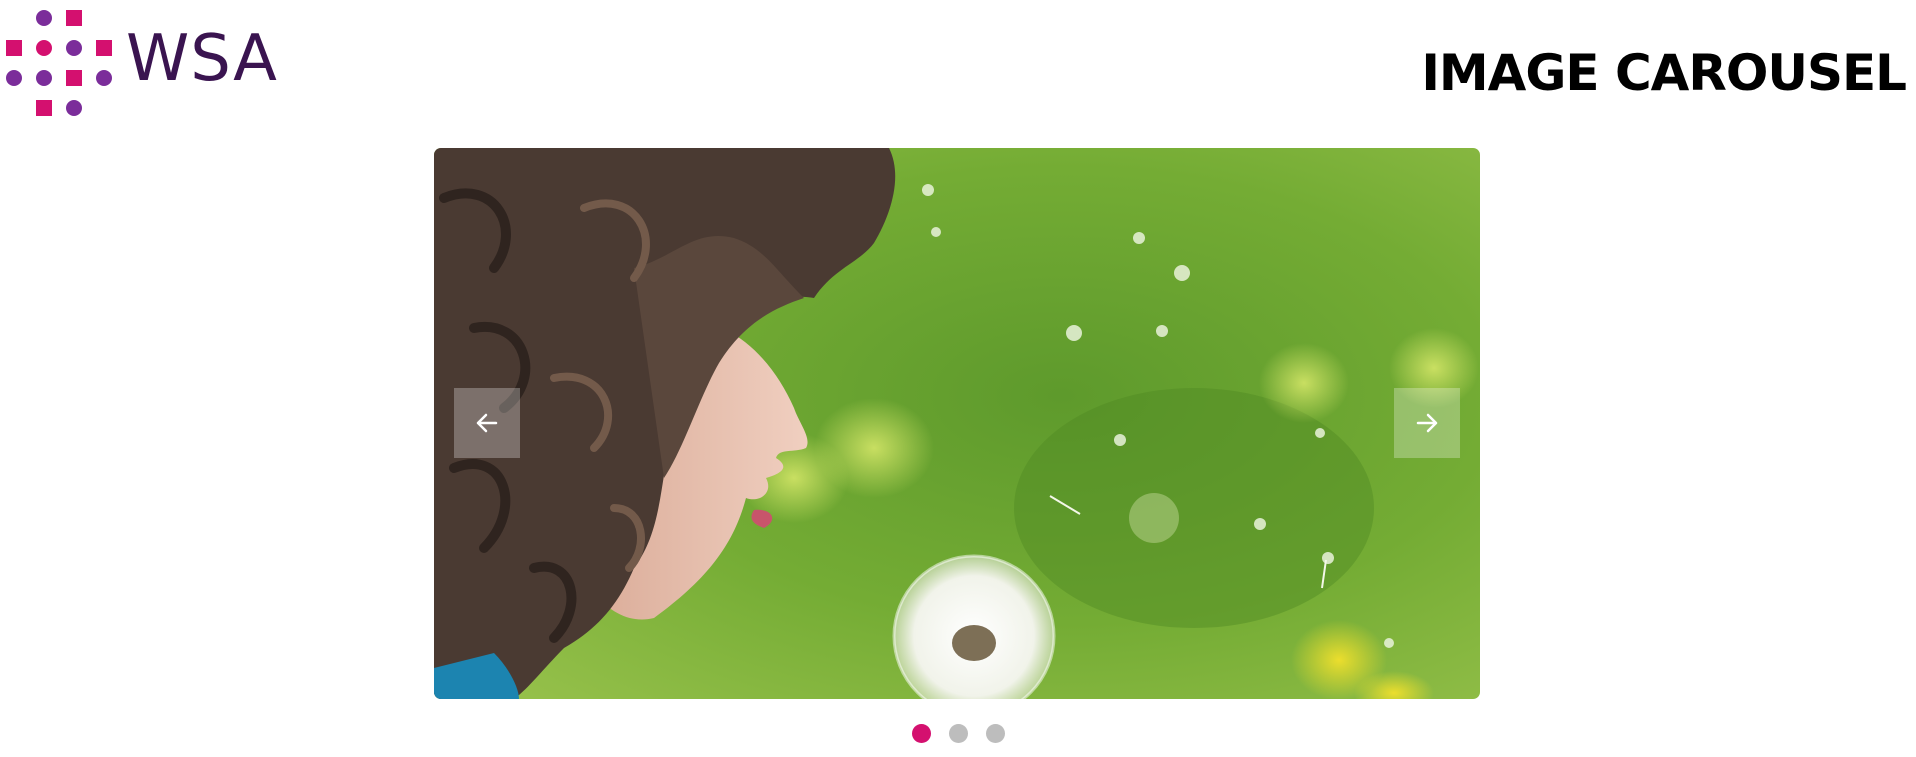  I want to click on page-title: IMAGE CAROUSEL, so click(1664, 73).